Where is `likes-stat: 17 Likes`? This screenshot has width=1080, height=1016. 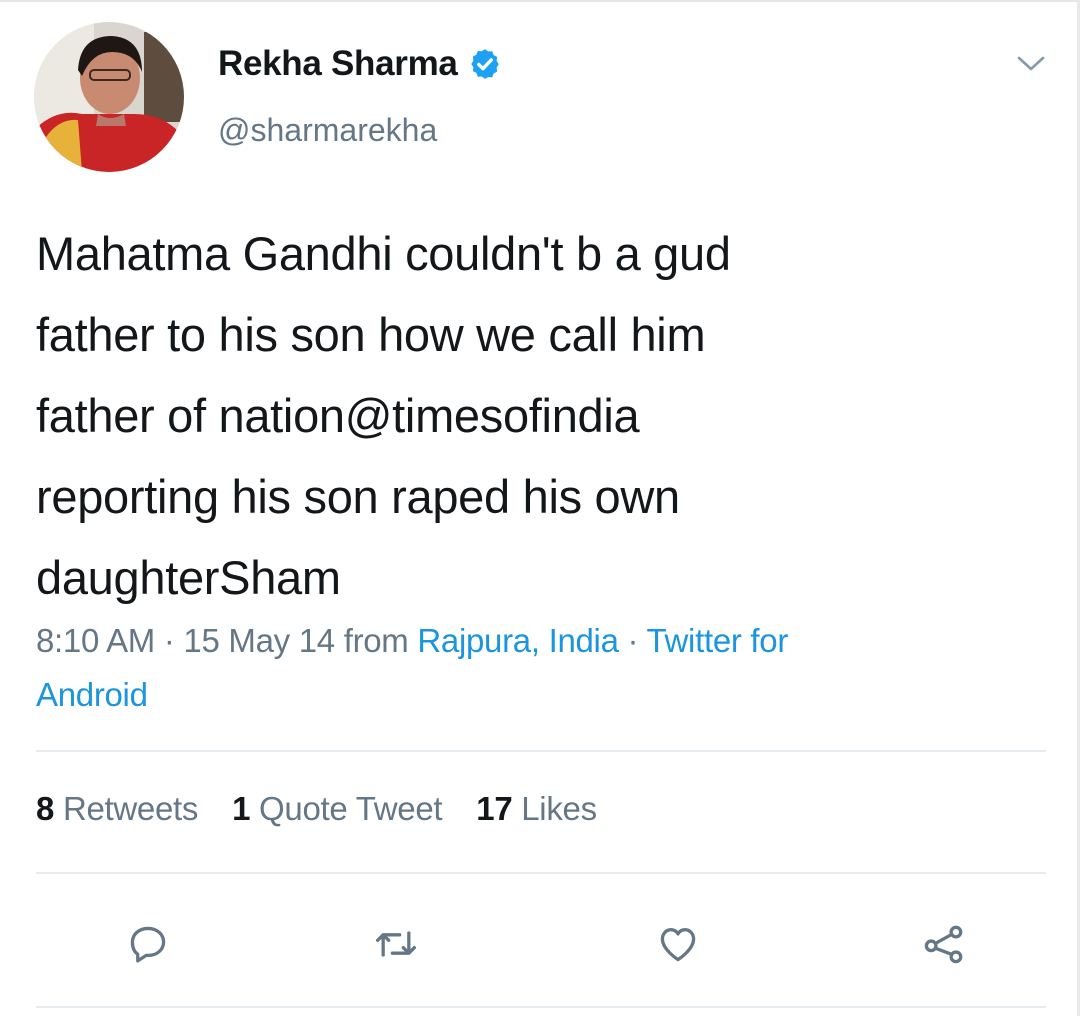 likes-stat: 17 Likes is located at coordinates (536, 808).